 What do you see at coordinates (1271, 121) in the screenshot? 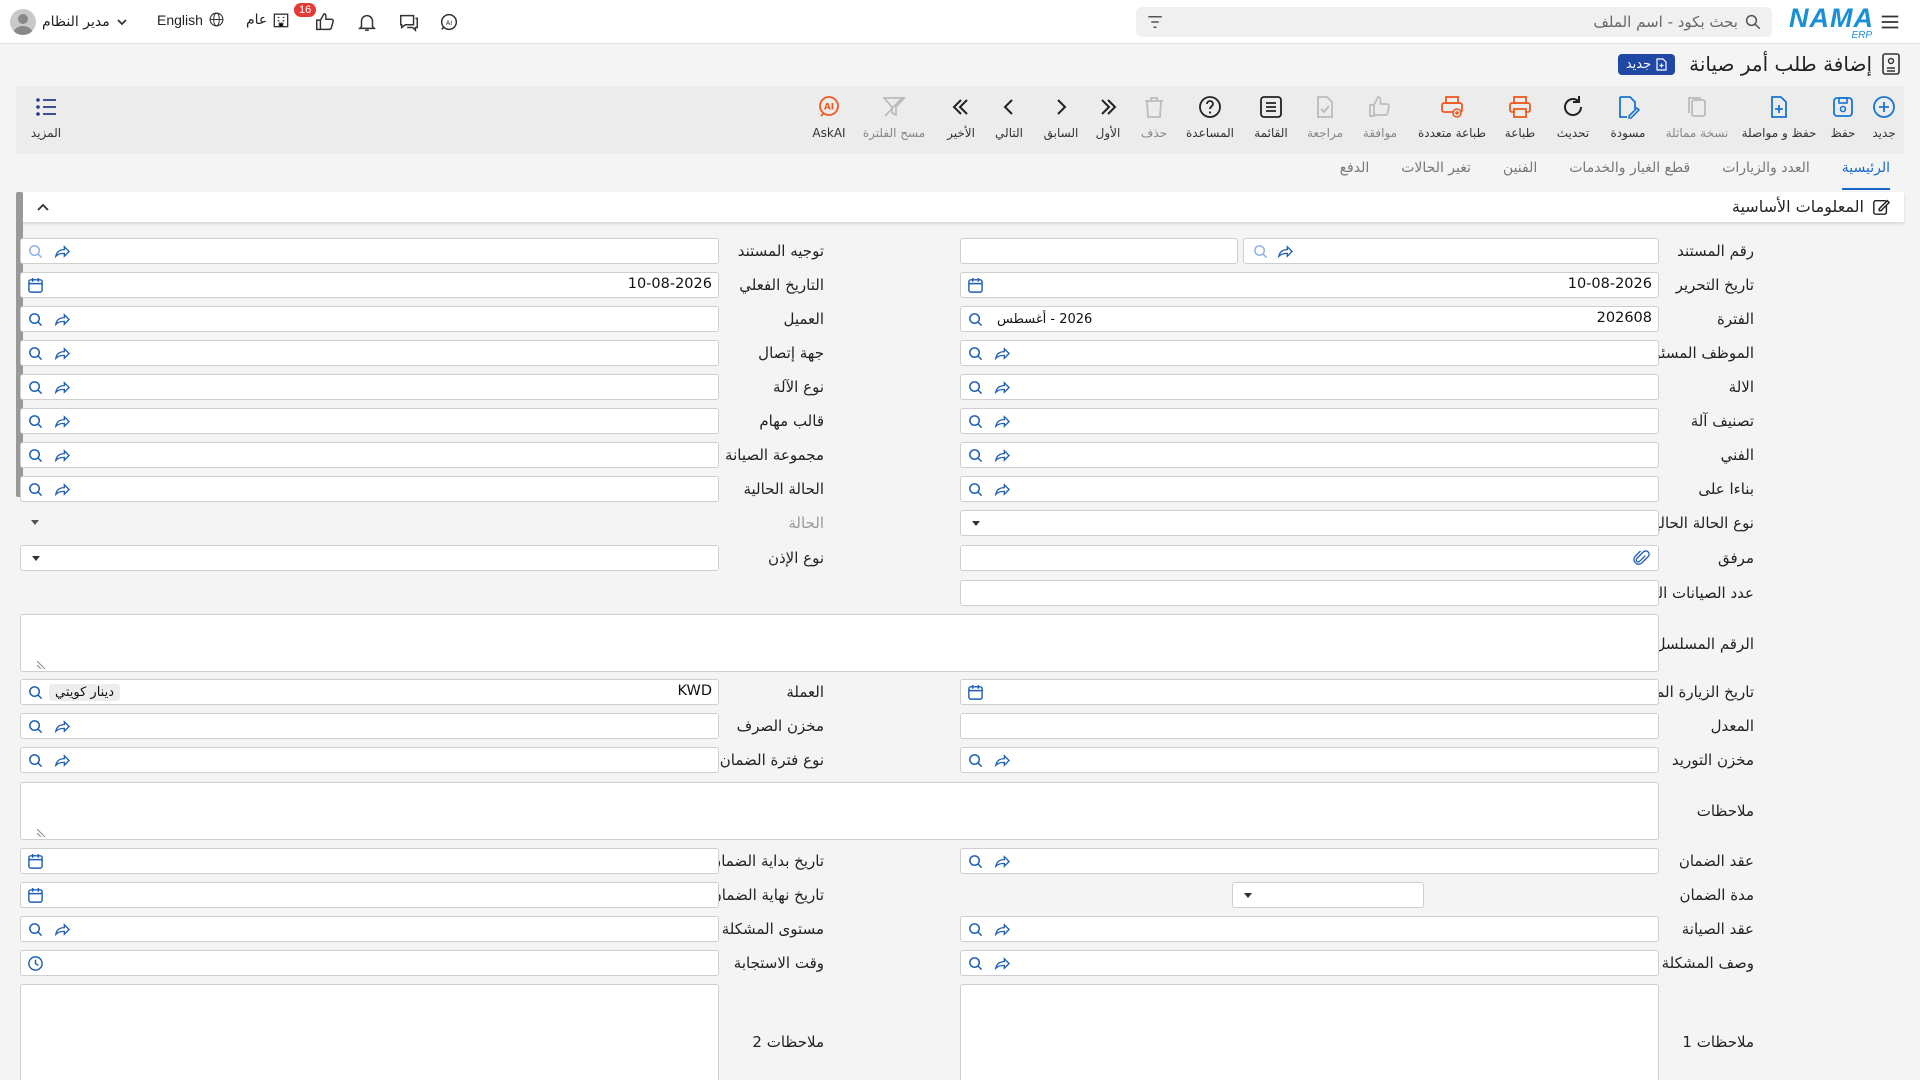
I see `list-button: القائمة` at bounding box center [1271, 121].